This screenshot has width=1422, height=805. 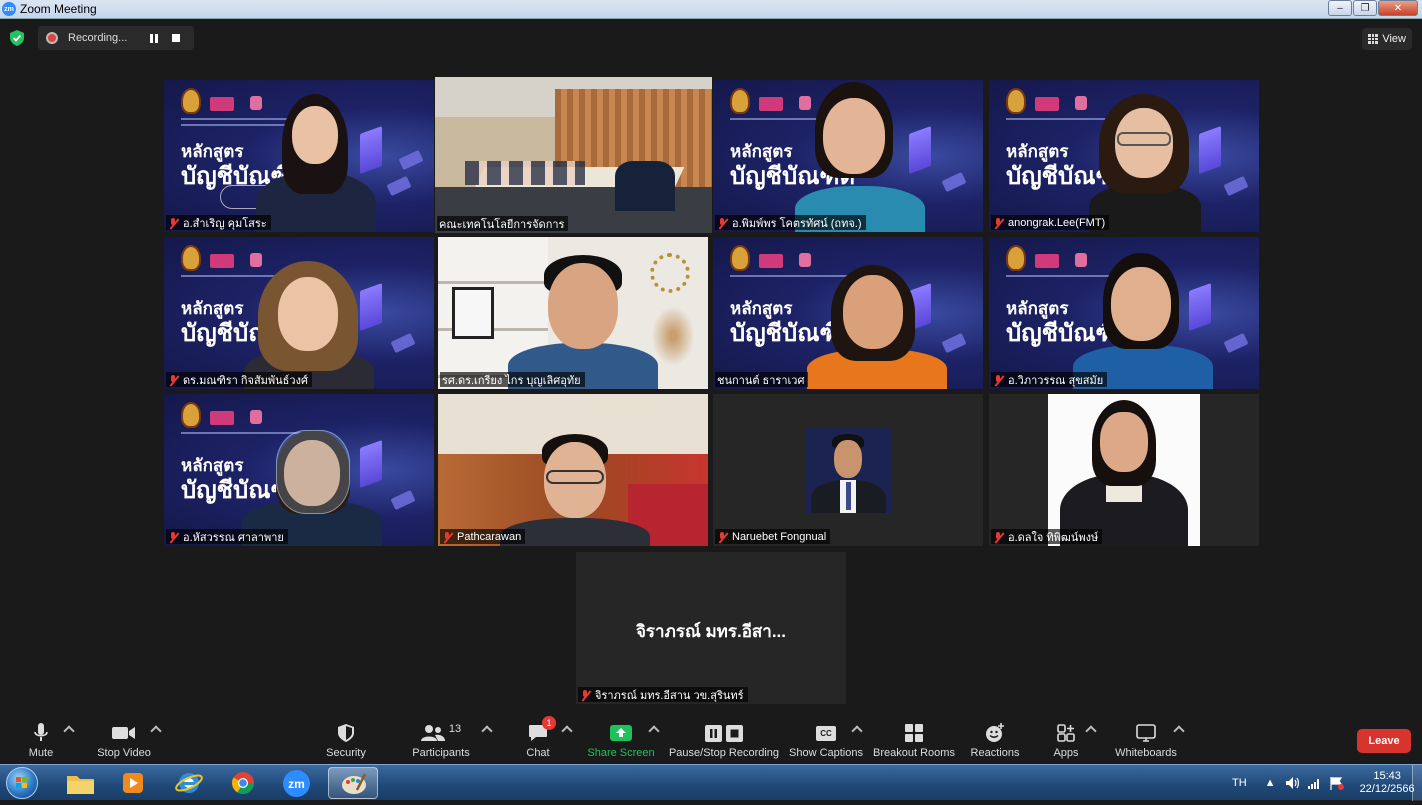 What do you see at coordinates (243, 783) in the screenshot?
I see `chrome-icon` at bounding box center [243, 783].